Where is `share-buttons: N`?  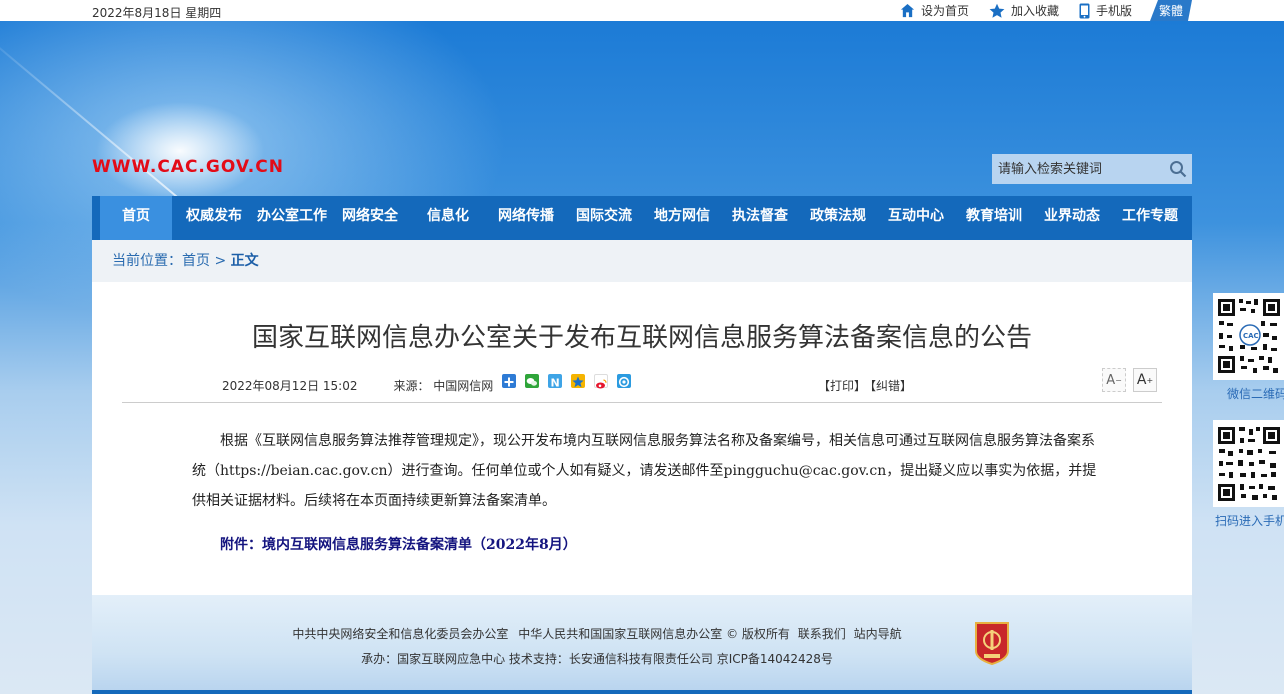 share-buttons: N is located at coordinates (571, 382).